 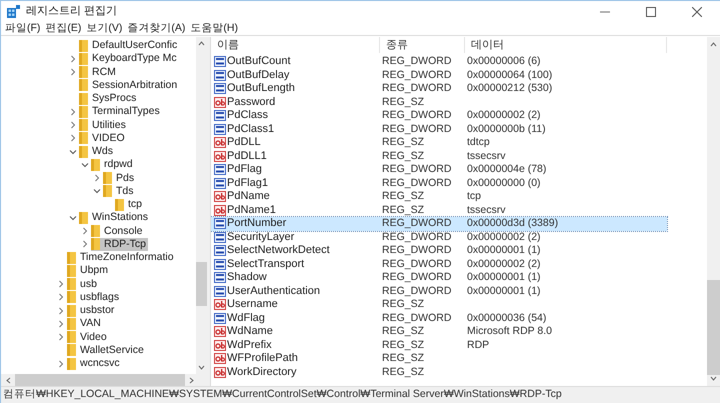 I want to click on table-row: PortNumber REG_DWORD 0x00000d3d (3389), so click(x=439, y=223).